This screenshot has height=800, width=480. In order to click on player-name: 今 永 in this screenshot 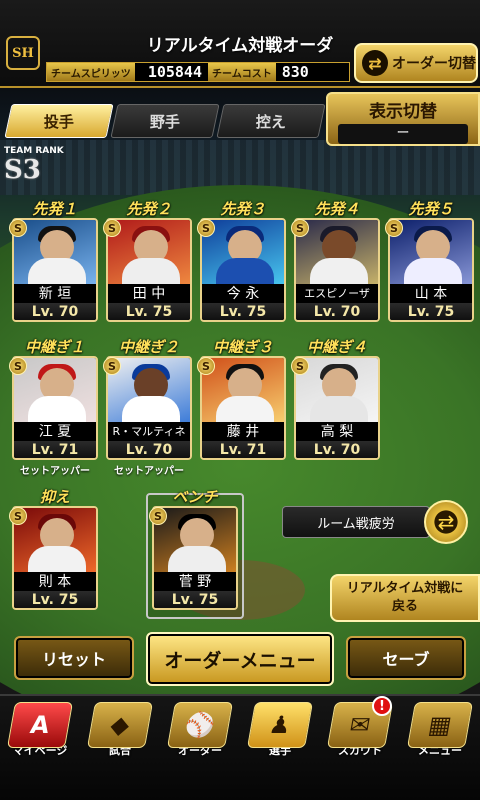, I will do `click(243, 294)`.